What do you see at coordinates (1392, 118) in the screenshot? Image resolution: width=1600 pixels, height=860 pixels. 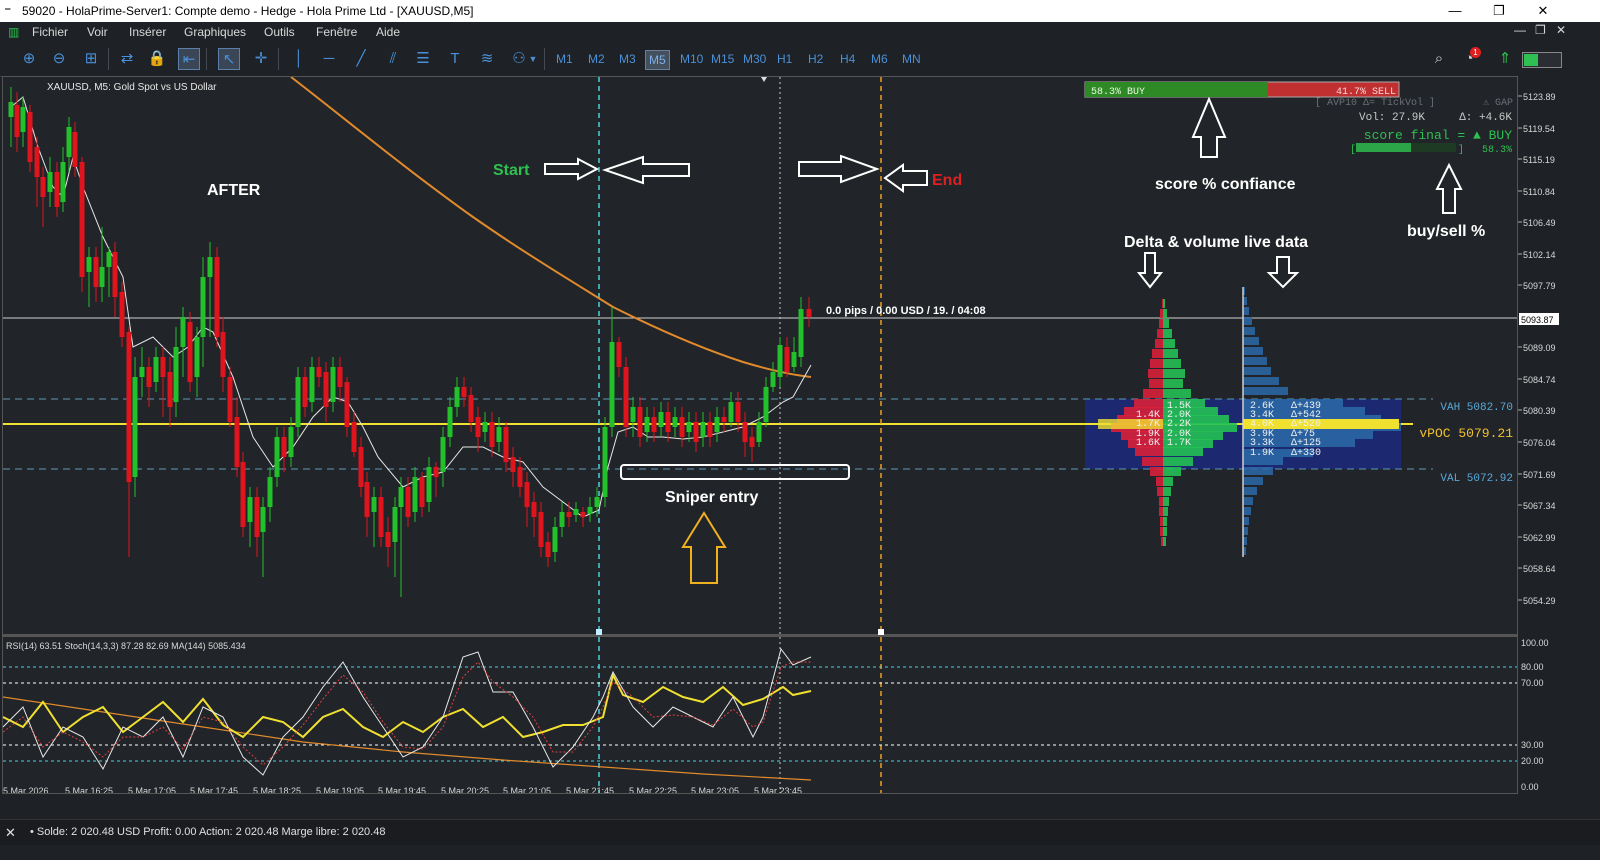 I see `vol-label: Vol: 27.9K` at bounding box center [1392, 118].